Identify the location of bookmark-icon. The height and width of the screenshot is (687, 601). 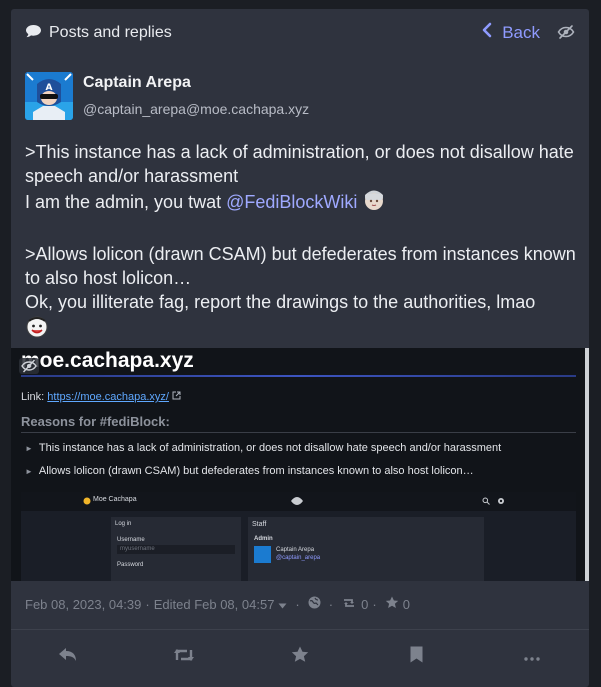
(416, 657).